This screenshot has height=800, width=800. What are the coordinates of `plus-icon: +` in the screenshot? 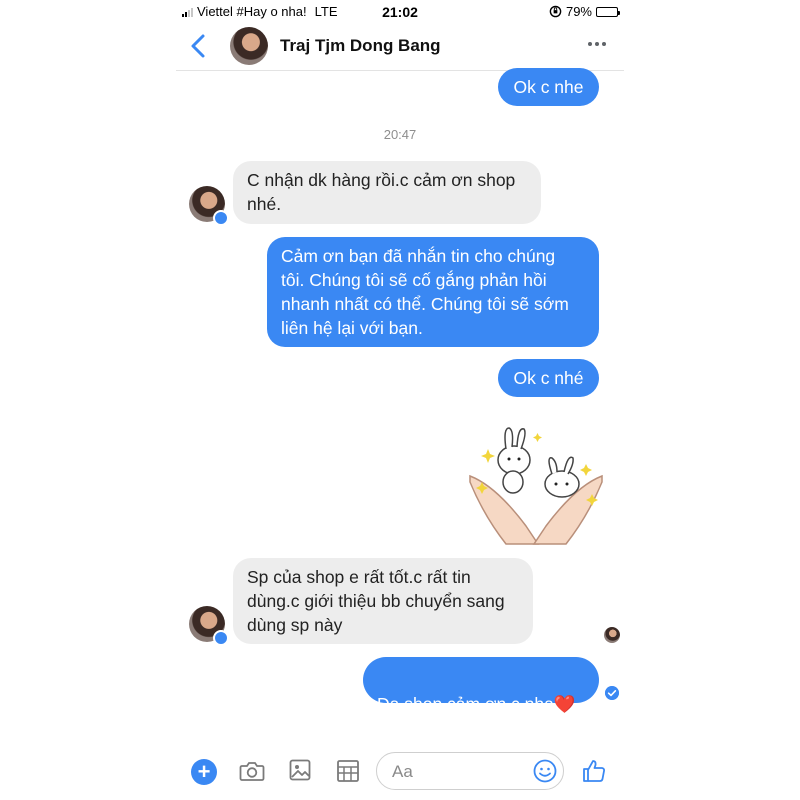 It's located at (204, 772).